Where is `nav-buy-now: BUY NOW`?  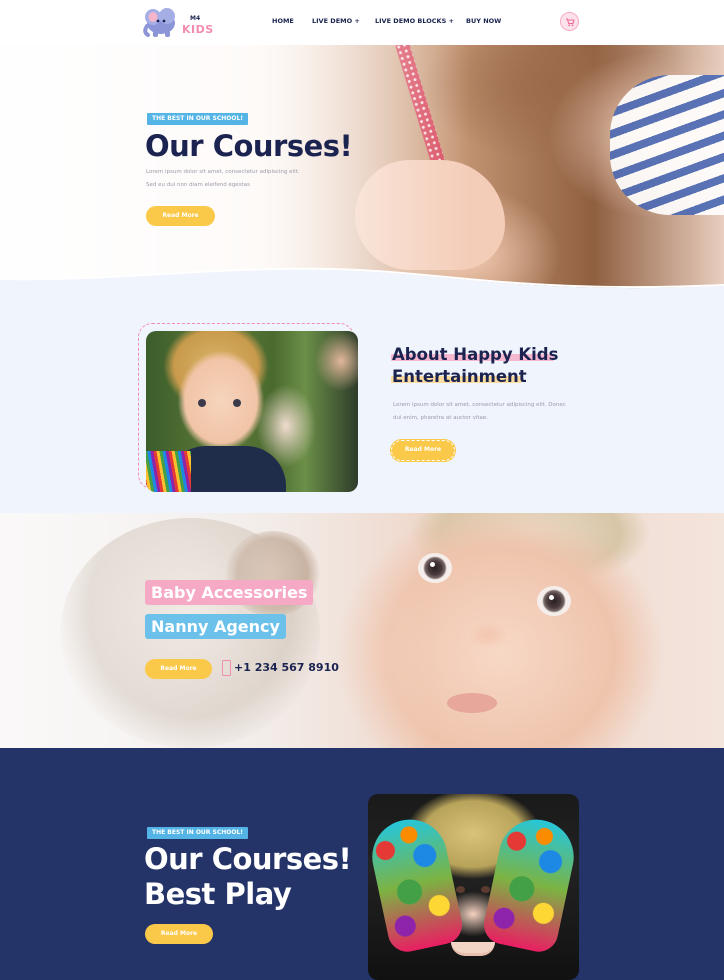 nav-buy-now: BUY NOW is located at coordinates (483, 21).